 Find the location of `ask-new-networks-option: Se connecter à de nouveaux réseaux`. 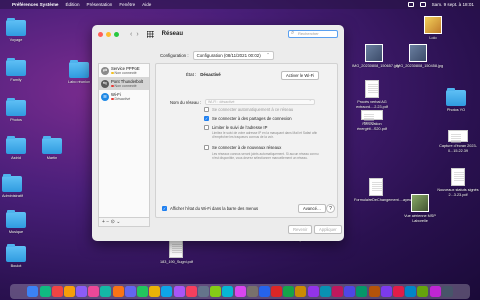

ask-new-networks-option: Se connecter à de nouveaux réseaux is located at coordinates (242, 148).